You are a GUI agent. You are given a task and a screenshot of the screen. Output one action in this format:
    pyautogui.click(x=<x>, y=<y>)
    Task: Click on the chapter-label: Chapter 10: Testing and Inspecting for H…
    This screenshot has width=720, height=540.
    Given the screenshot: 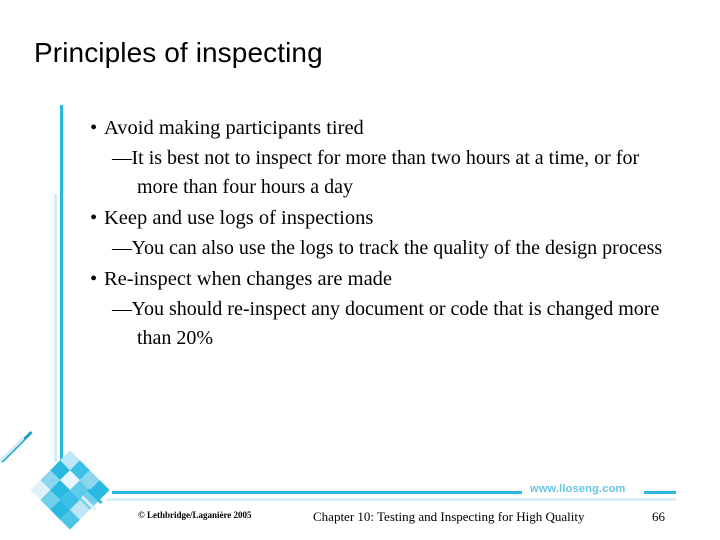 What is the action you would take?
    pyautogui.click(x=449, y=516)
    